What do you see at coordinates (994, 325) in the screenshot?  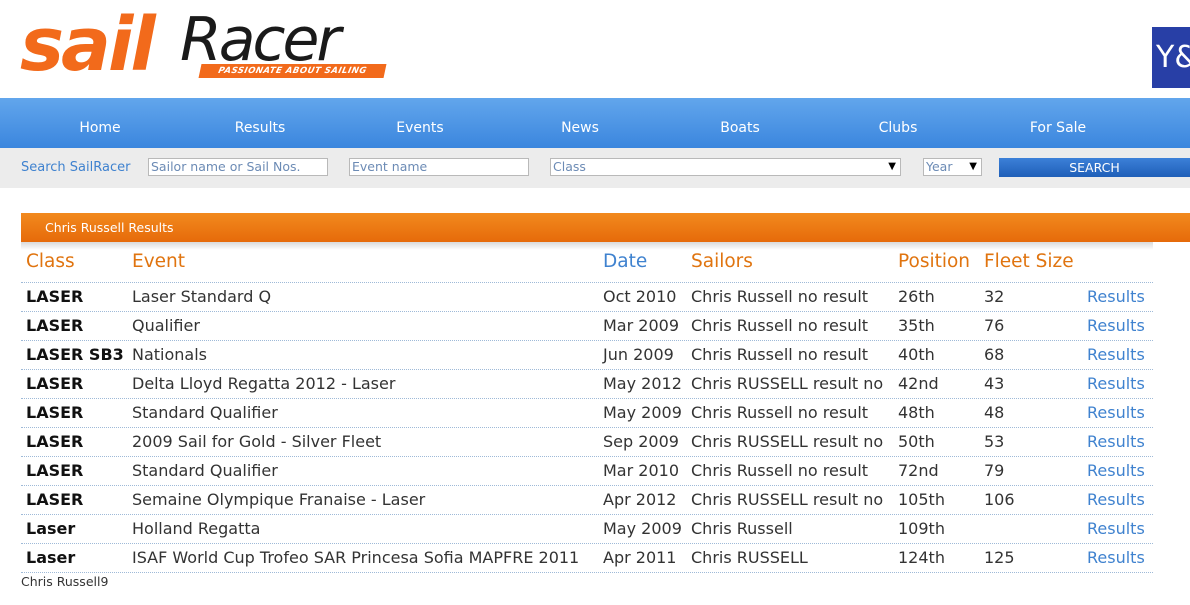 I see `row-fleet-size: 76` at bounding box center [994, 325].